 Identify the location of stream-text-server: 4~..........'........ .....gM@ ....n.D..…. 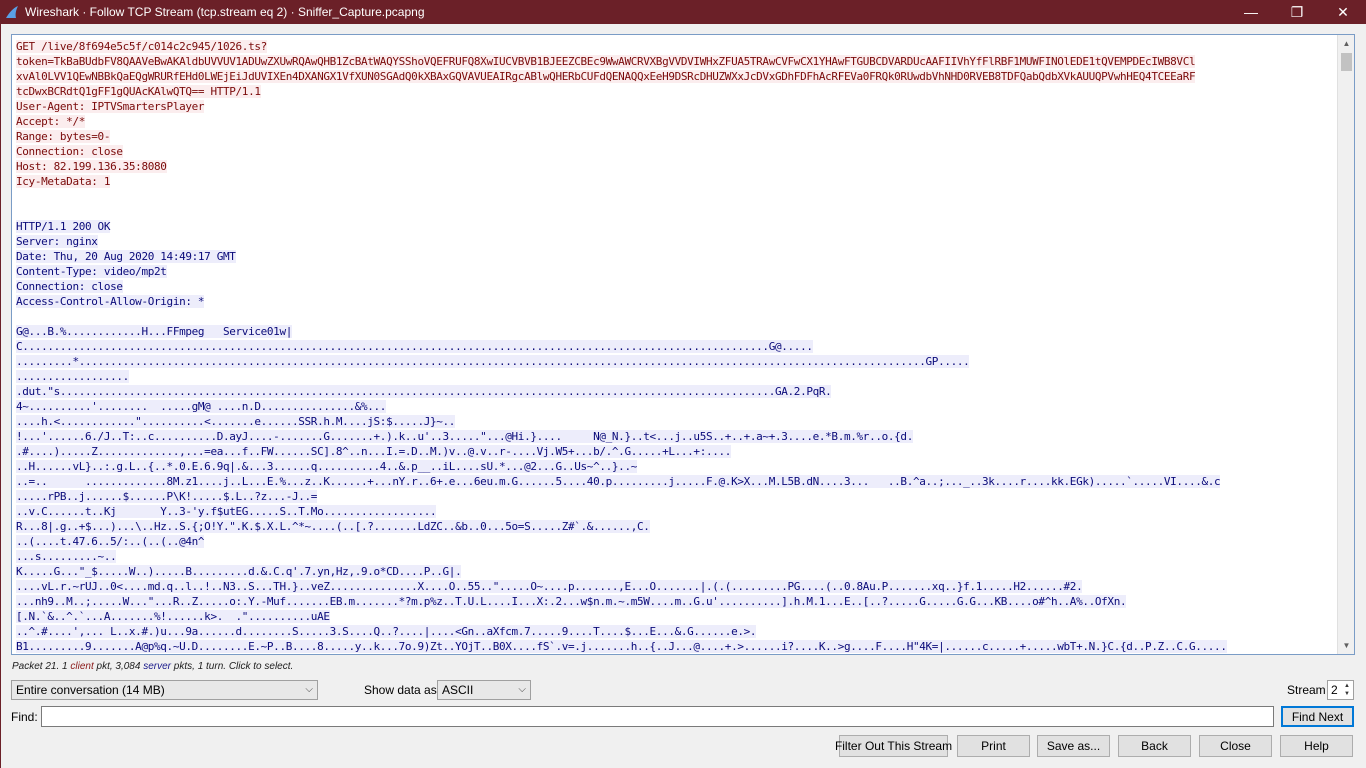
(201, 406).